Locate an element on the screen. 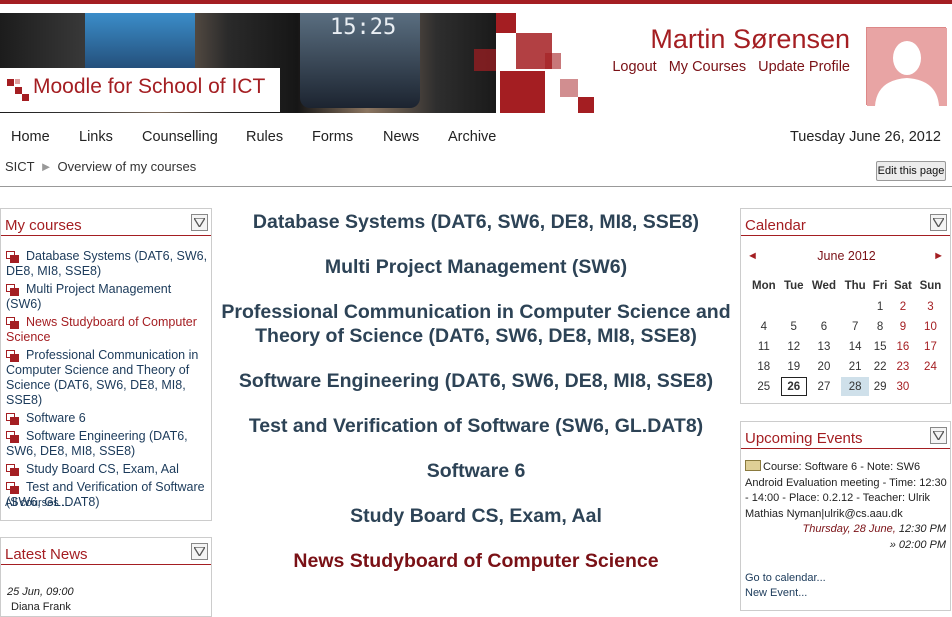 The width and height of the screenshot is (952, 617). nav-links: Links is located at coordinates (96, 137).